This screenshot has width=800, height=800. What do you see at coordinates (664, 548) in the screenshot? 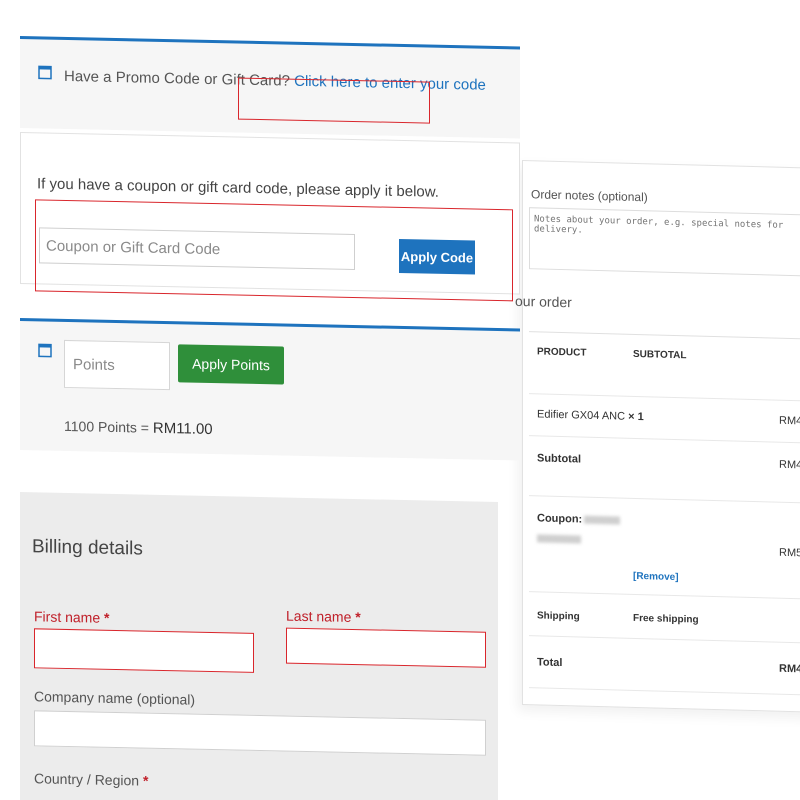
I see `order-coupon-row: Coupon: RM50 [Remove]` at bounding box center [664, 548].